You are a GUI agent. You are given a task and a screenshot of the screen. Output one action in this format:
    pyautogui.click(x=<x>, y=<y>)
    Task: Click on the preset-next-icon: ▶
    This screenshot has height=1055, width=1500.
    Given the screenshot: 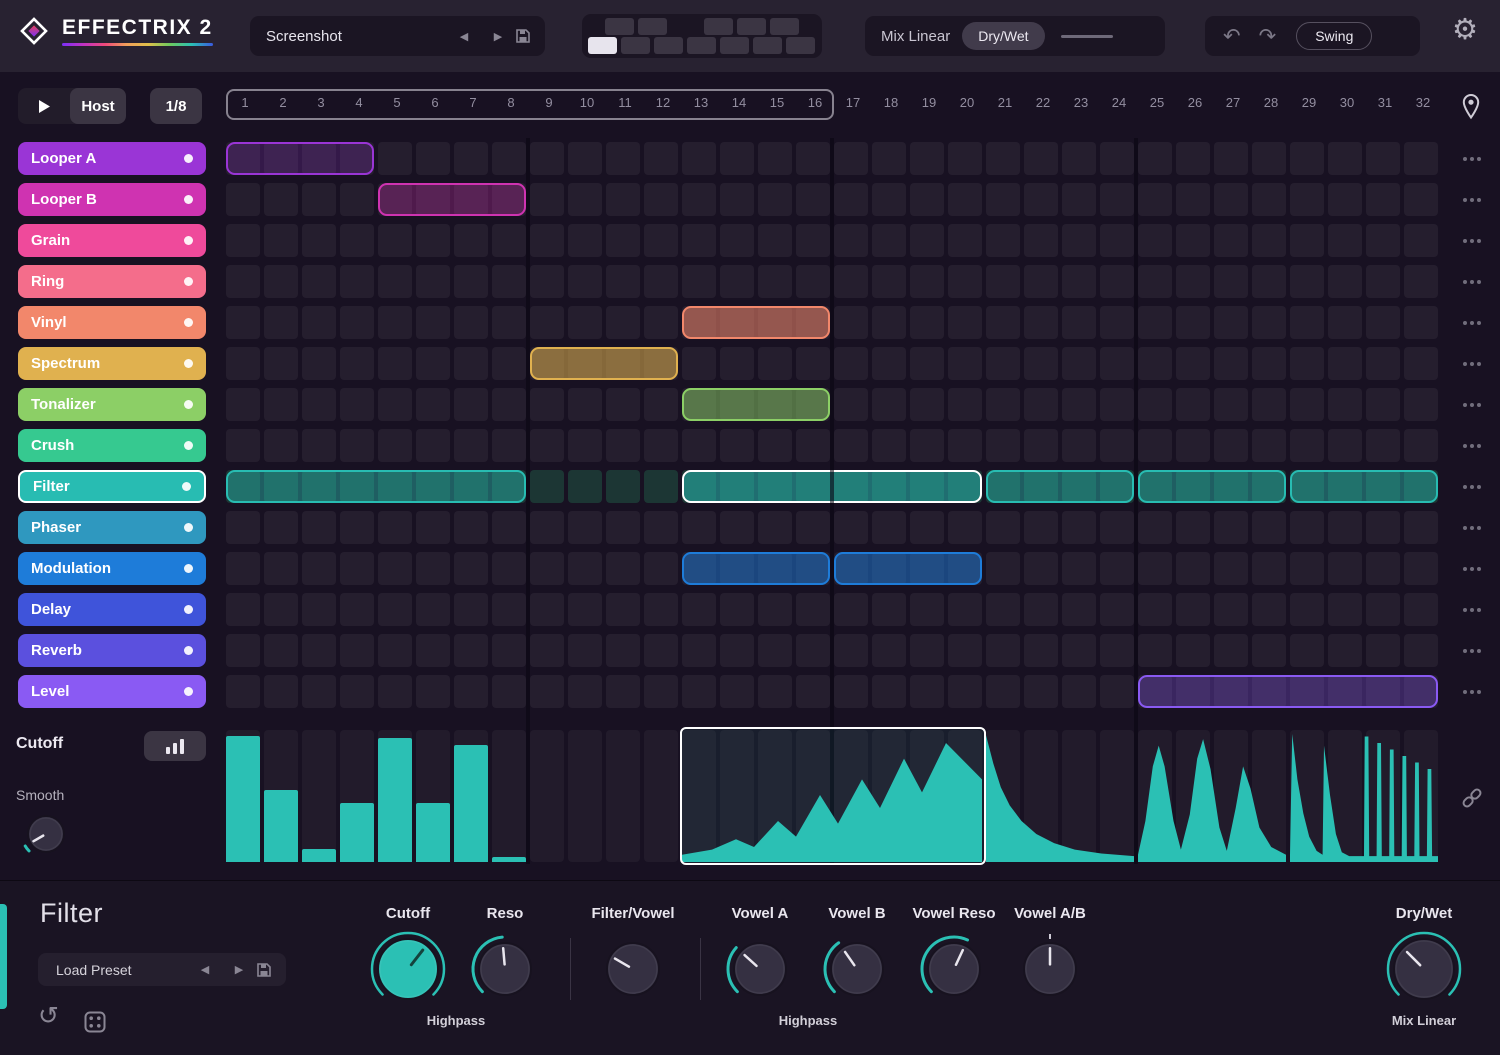 What is the action you would take?
    pyautogui.click(x=498, y=36)
    